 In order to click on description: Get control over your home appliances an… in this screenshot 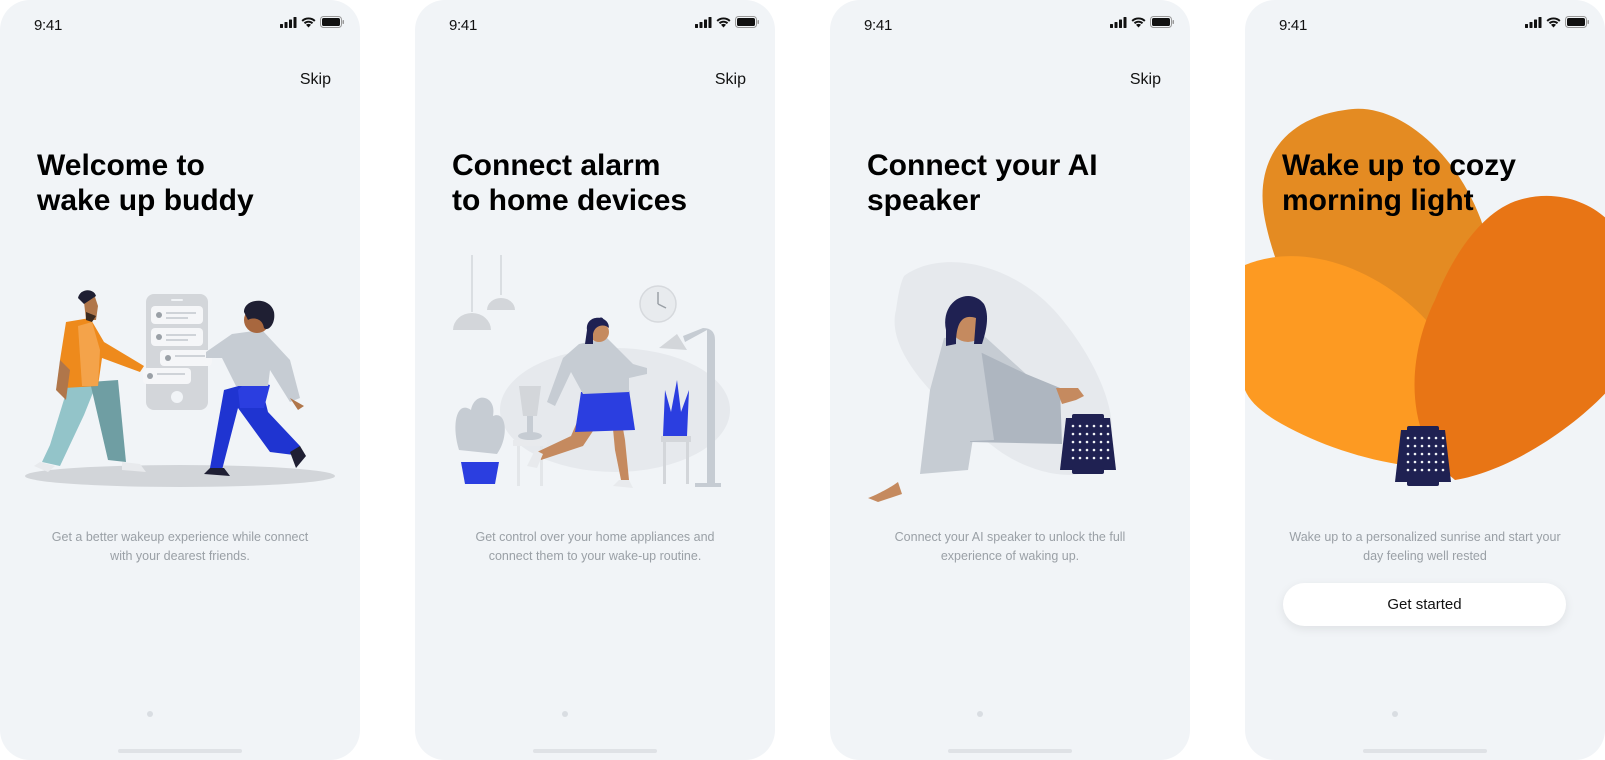, I will do `click(595, 546)`.